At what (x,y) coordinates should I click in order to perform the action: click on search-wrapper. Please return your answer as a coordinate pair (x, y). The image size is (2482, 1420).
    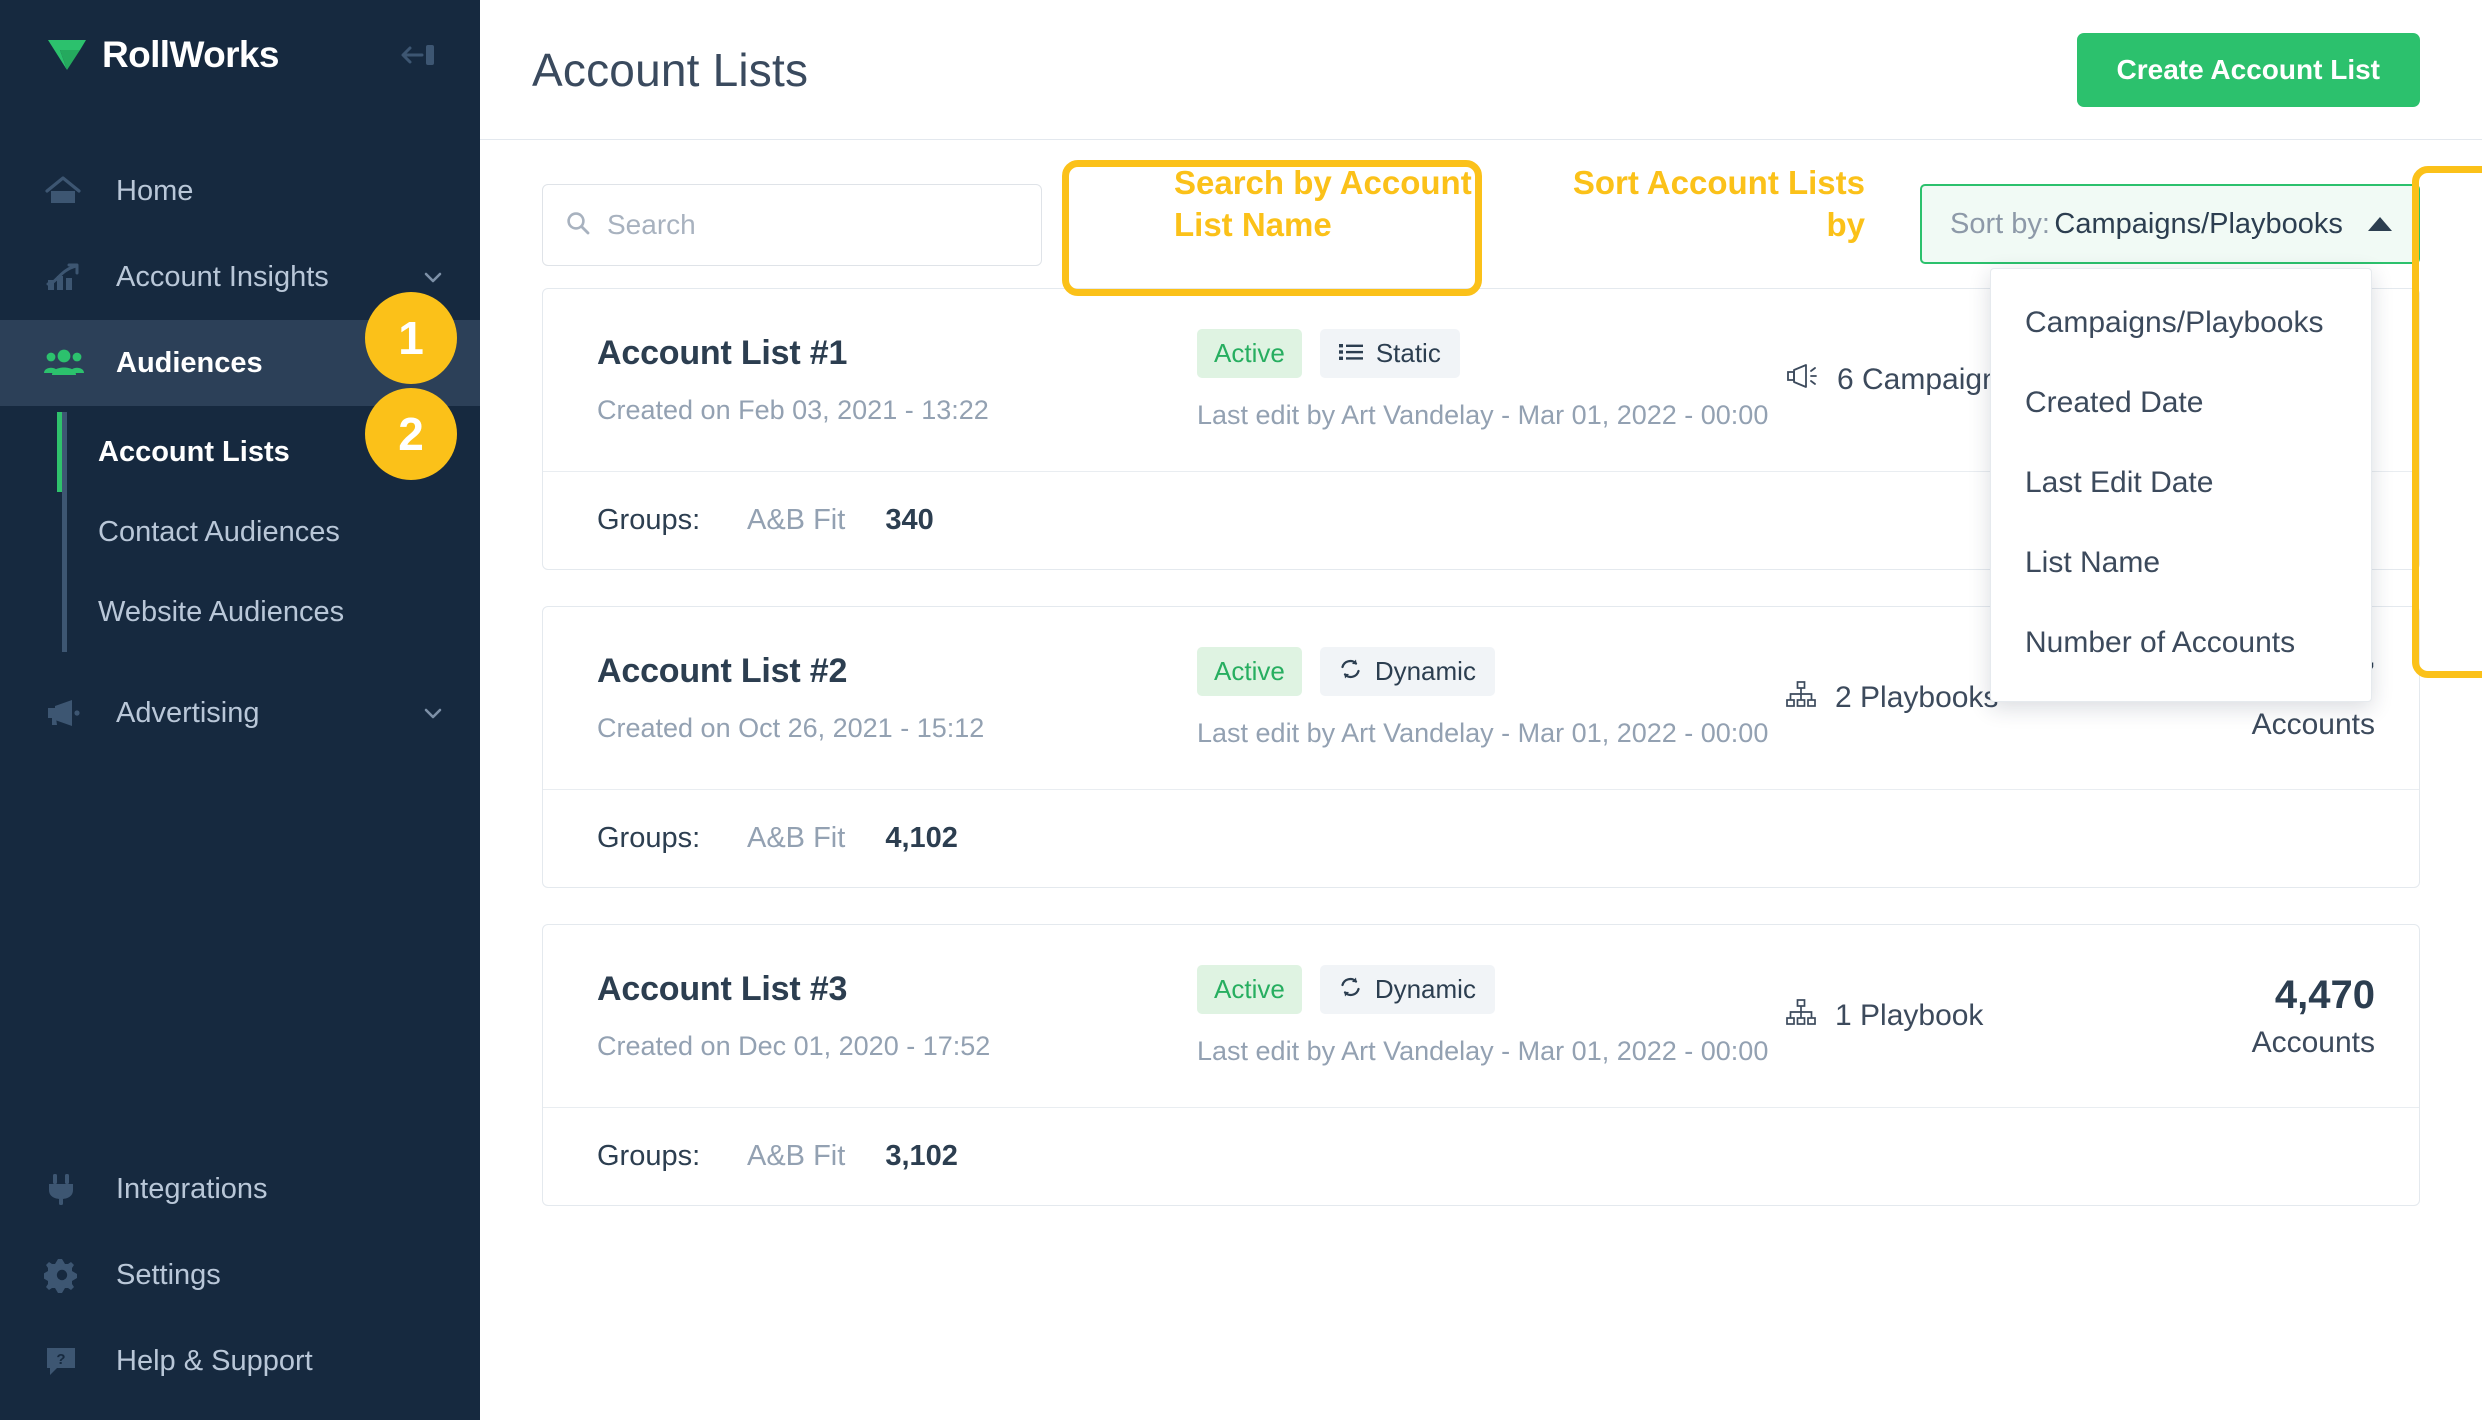
    Looking at the image, I should click on (792, 225).